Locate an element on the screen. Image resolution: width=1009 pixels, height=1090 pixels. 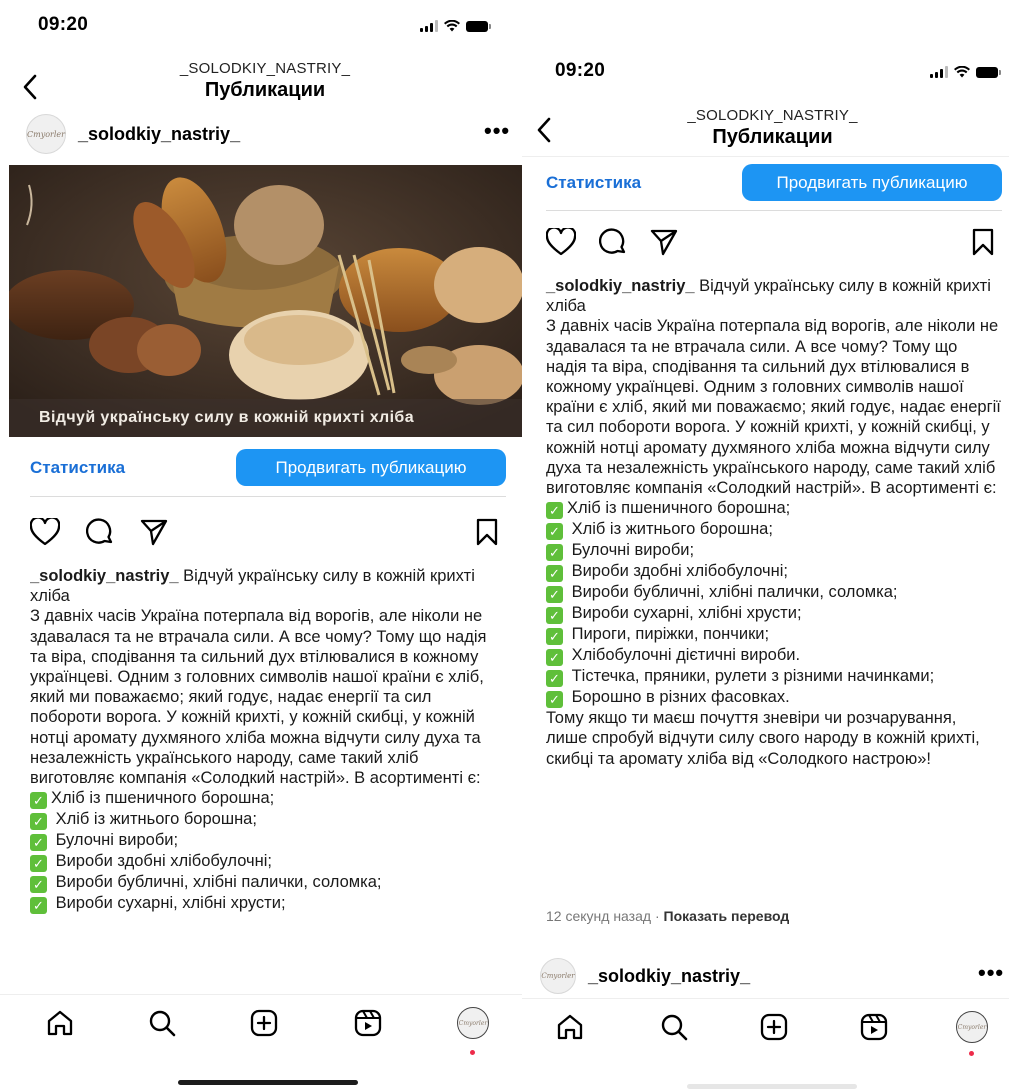
list-item: ✓ Булочні вироби; is located at coordinates (774, 551).